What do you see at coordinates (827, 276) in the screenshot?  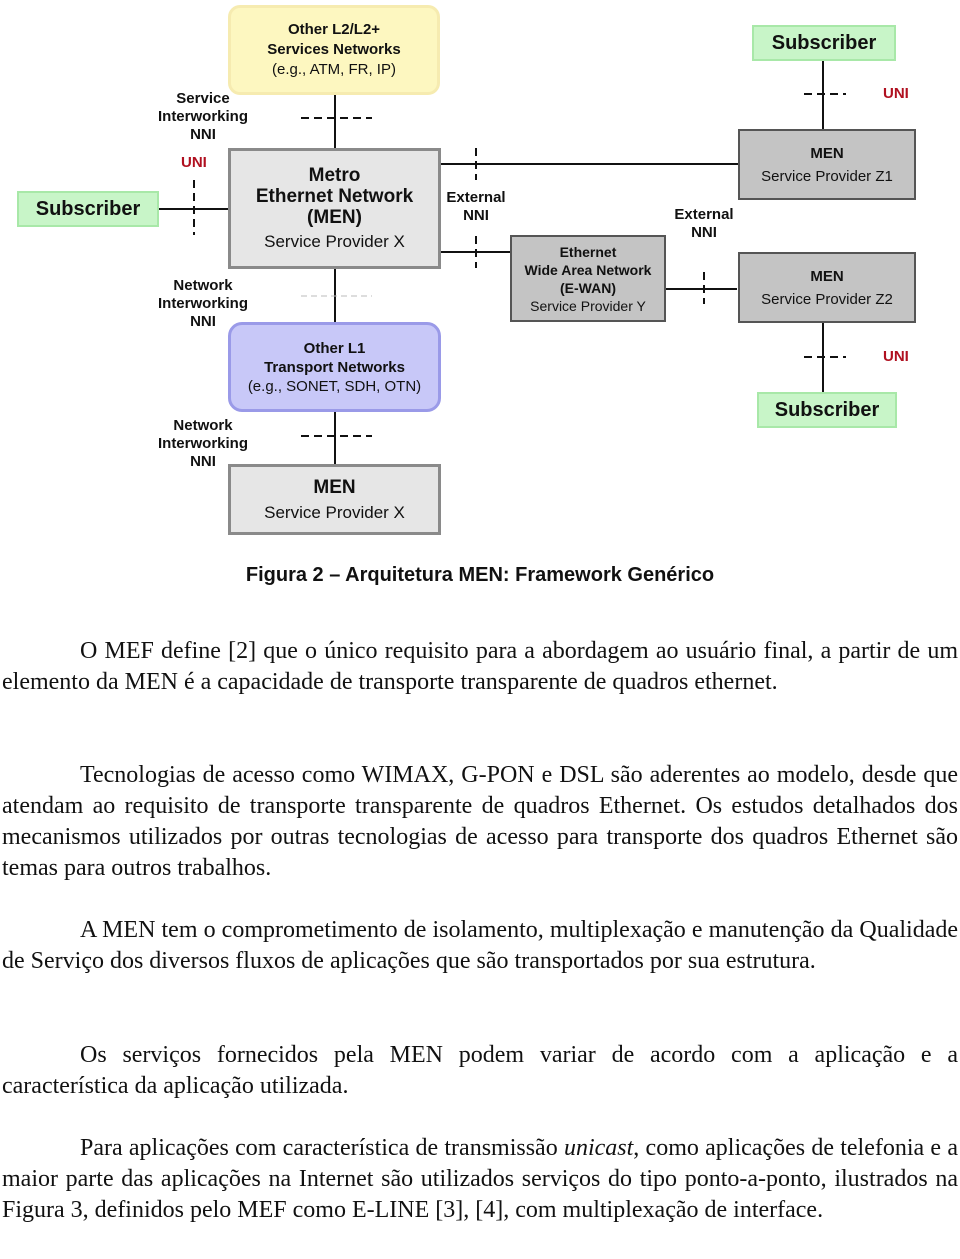 I see `men-z2-line1: MEN` at bounding box center [827, 276].